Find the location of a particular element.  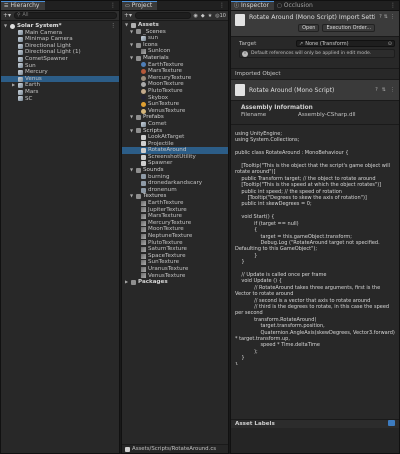

project-asset: SpaceTexture is located at coordinates (175, 256).